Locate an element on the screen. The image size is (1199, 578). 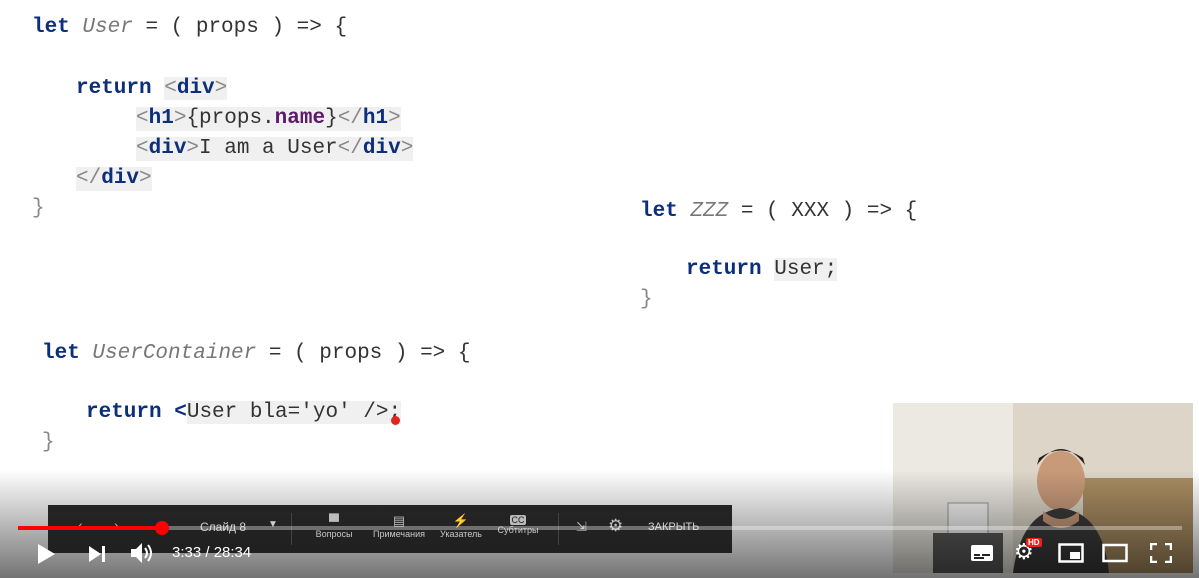
prev-slide-icon: ‹ is located at coordinates (80, 525).